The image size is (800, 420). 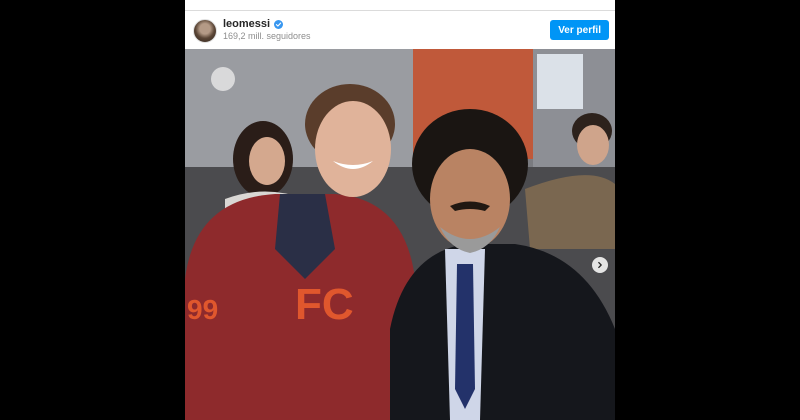 I want to click on bg-man-jacket, so click(x=570, y=212).